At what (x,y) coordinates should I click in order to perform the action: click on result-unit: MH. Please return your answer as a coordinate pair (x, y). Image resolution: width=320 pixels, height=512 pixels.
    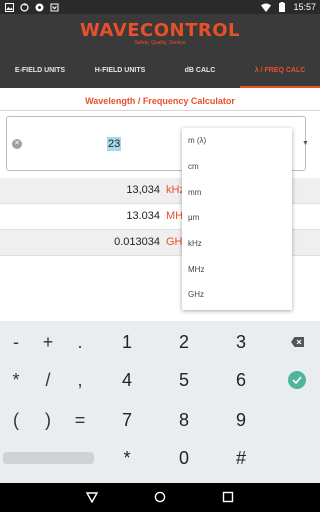
    Looking at the image, I should click on (175, 216).